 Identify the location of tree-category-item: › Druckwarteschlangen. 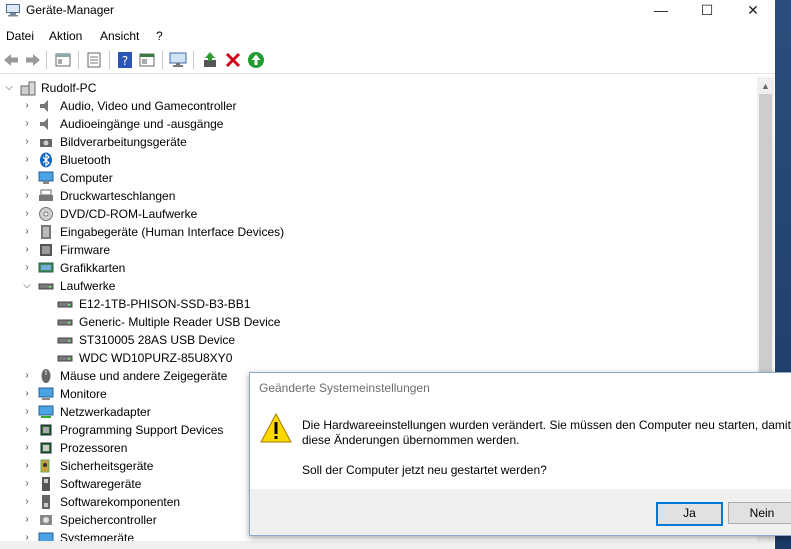
(378, 196).